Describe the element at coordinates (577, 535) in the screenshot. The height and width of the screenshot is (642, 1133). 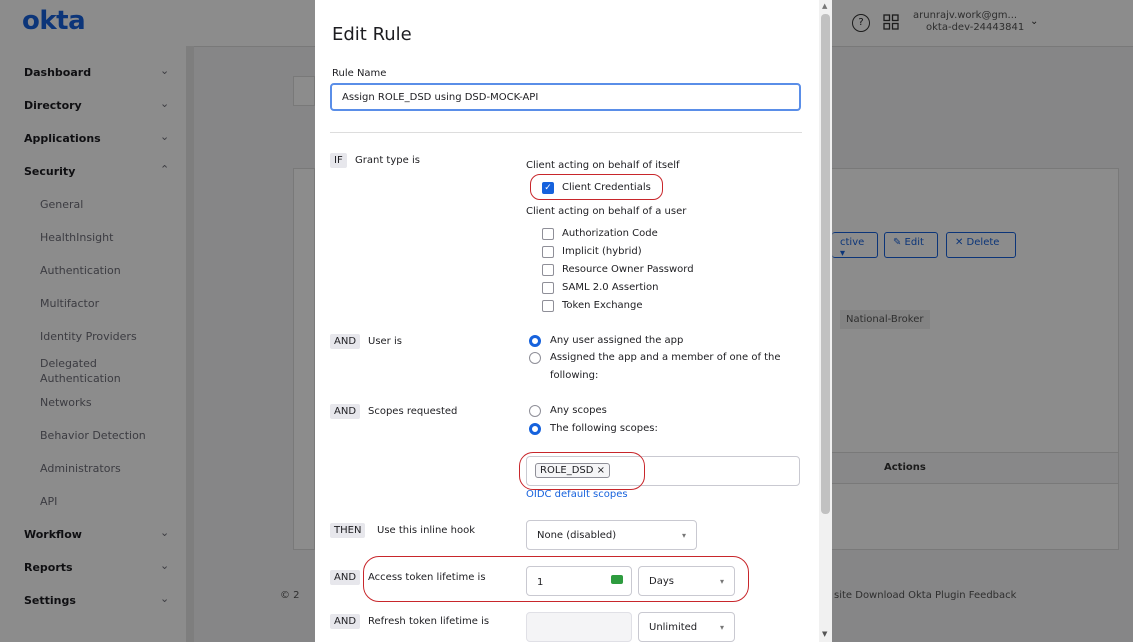
I see `inline-hook-value: None (disabled)` at that location.